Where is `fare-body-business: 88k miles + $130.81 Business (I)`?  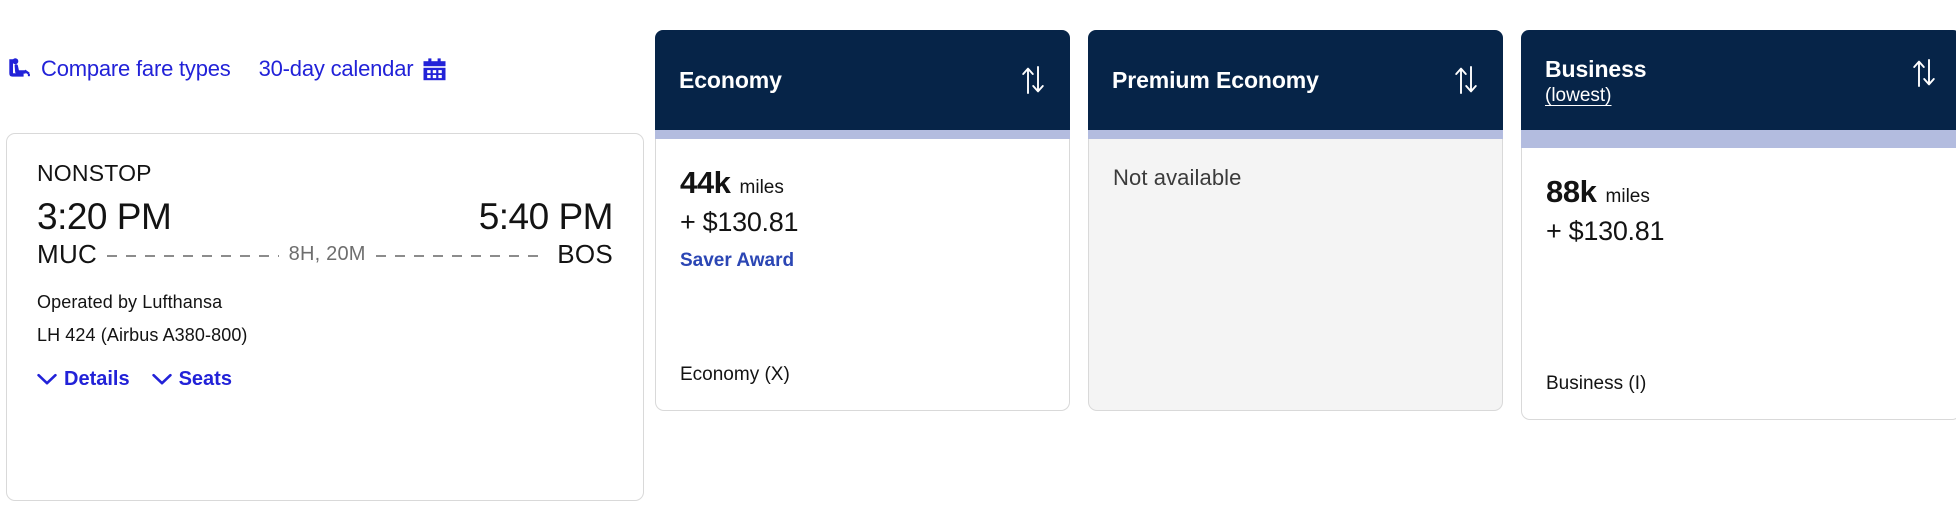 fare-body-business: 88k miles + $130.81 Business (I) is located at coordinates (1738, 284).